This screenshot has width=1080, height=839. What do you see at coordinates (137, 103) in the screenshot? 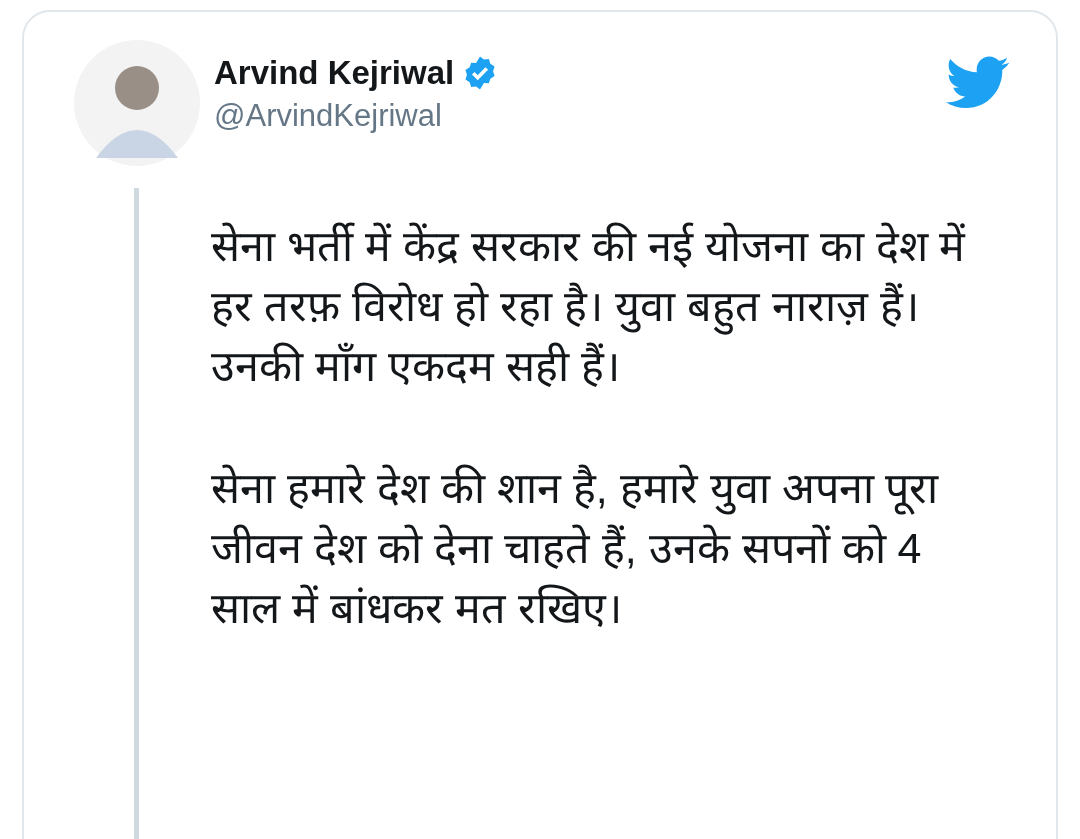
I see `avatar` at bounding box center [137, 103].